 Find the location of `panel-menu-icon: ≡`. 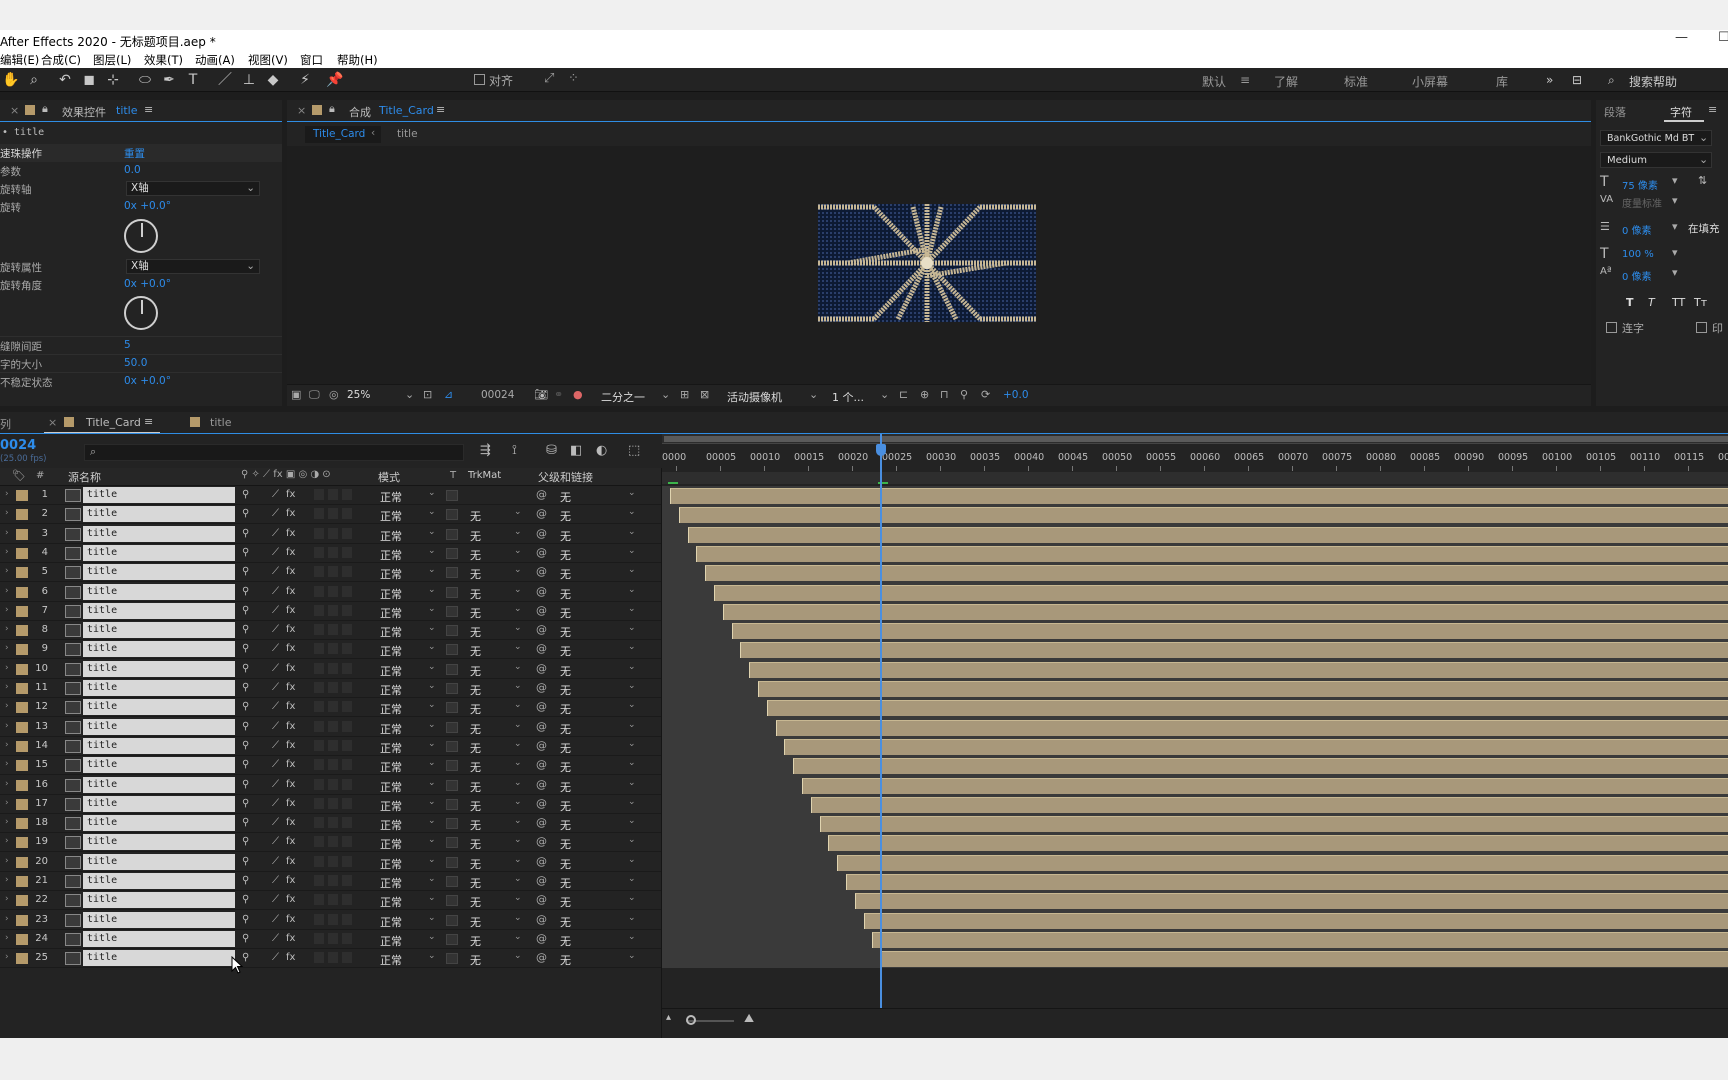

panel-menu-icon: ≡ is located at coordinates (440, 109).